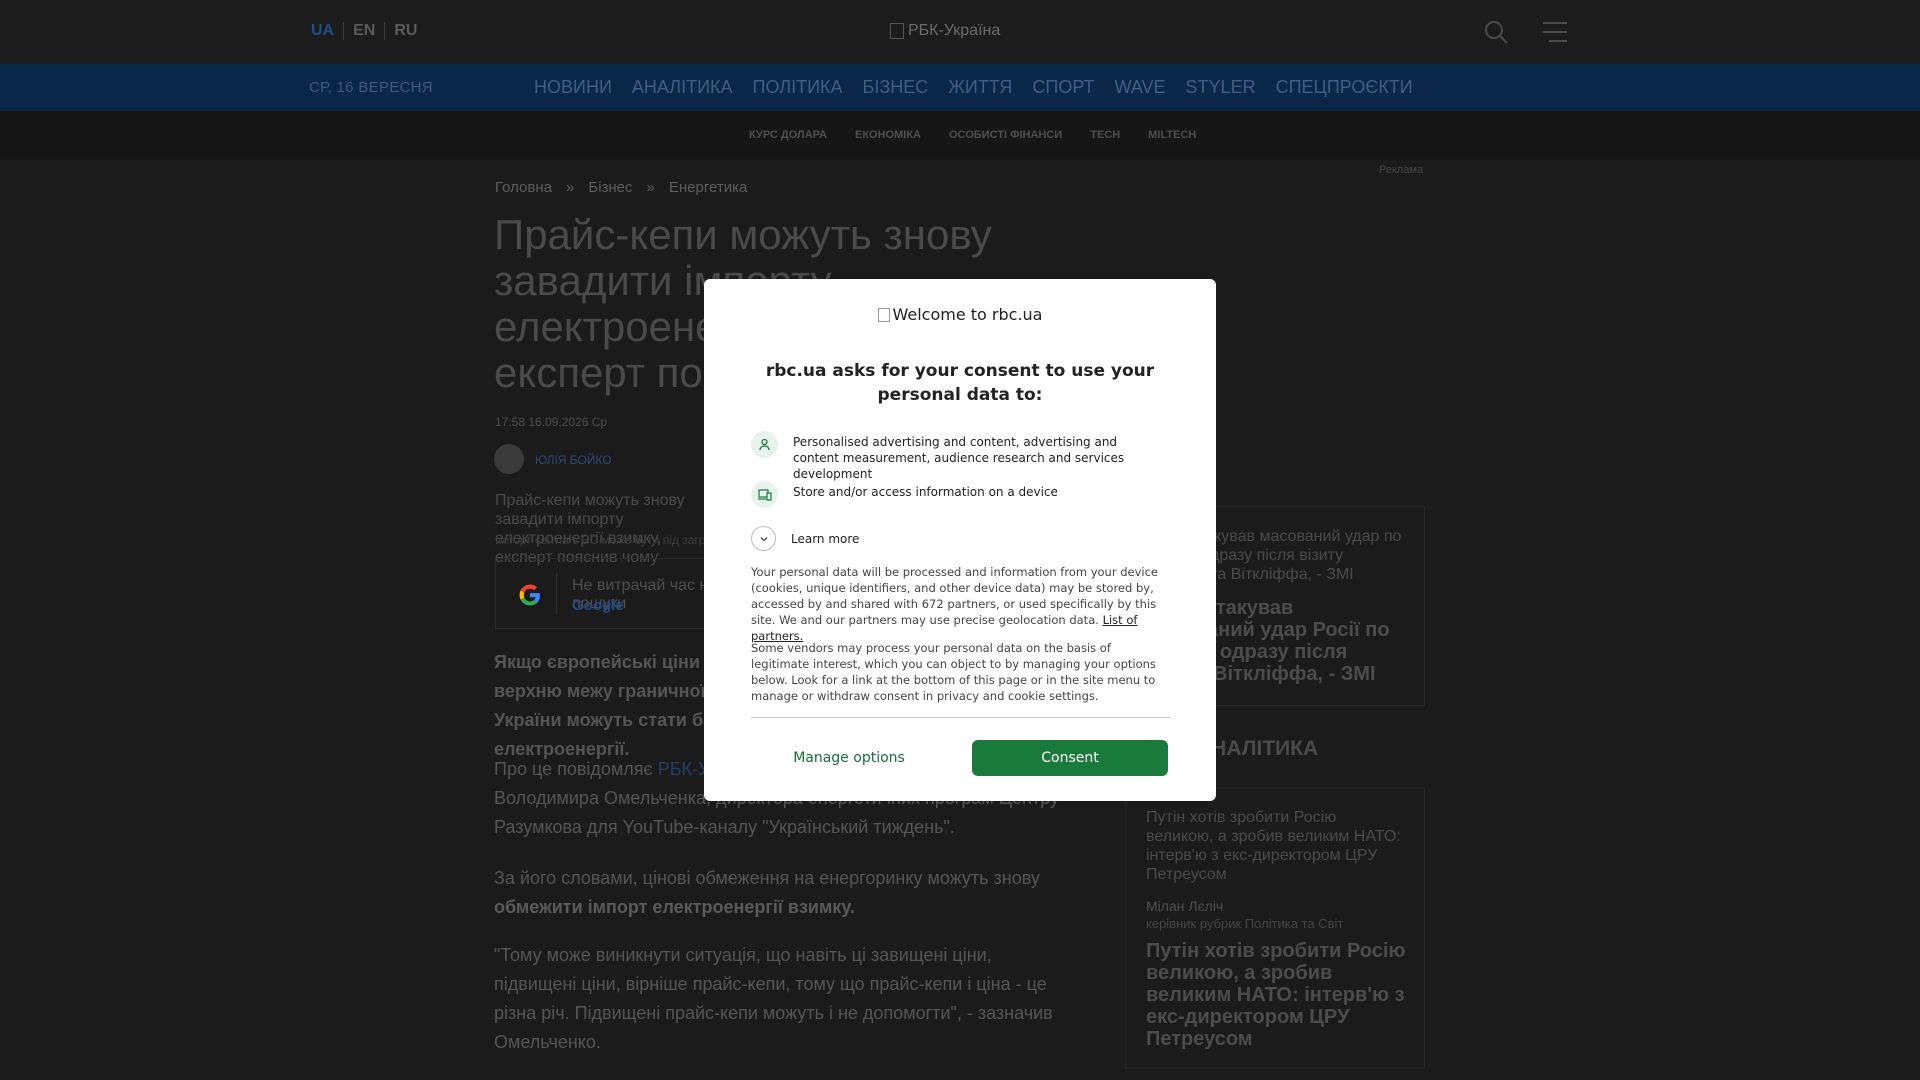  What do you see at coordinates (788, 135) in the screenshot?
I see `subnav-item-dollar-rate: КУРС ДОЛАРА` at bounding box center [788, 135].